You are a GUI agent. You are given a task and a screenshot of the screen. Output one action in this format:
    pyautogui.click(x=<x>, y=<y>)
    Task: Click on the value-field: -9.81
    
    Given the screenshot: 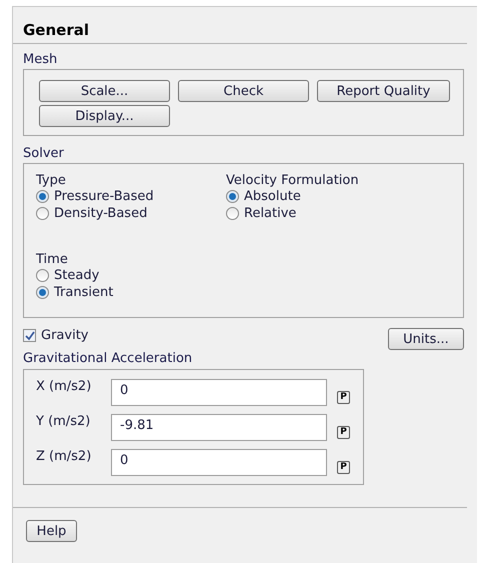 What is the action you would take?
    pyautogui.click(x=219, y=427)
    